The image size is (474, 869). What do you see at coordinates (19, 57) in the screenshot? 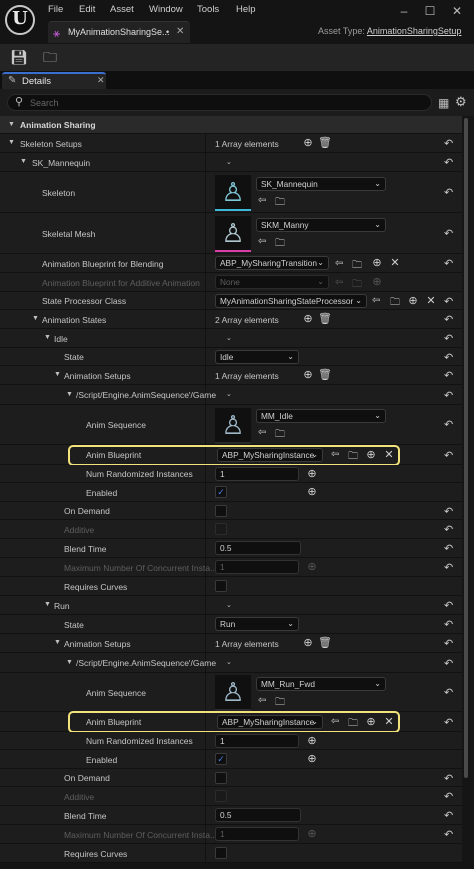
I see `save-icon: 💾︎` at bounding box center [19, 57].